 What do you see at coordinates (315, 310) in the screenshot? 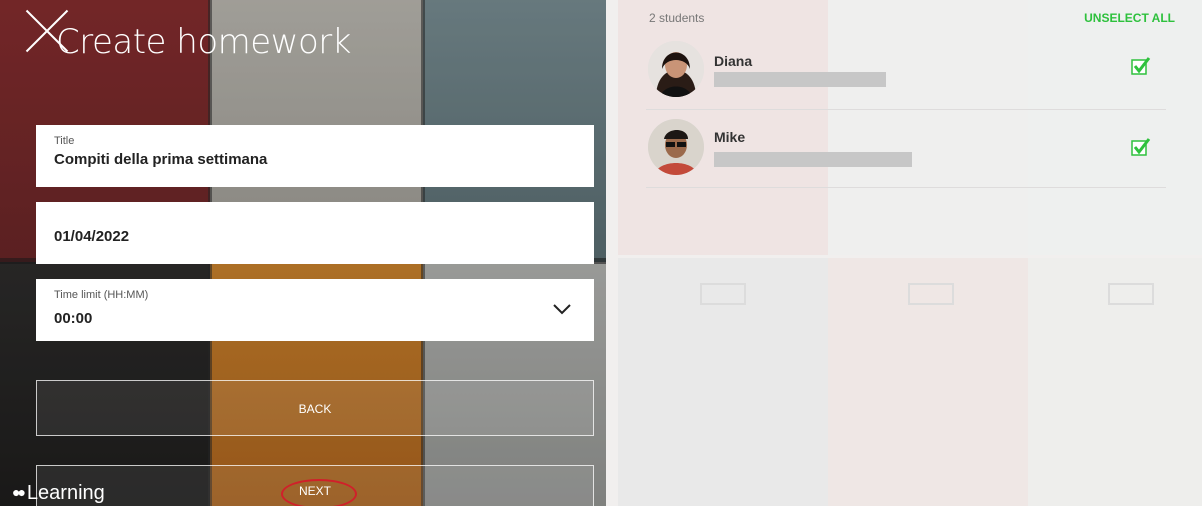
I see `time-limit-select: Time limit (HH:MM) 00:00` at bounding box center [315, 310].